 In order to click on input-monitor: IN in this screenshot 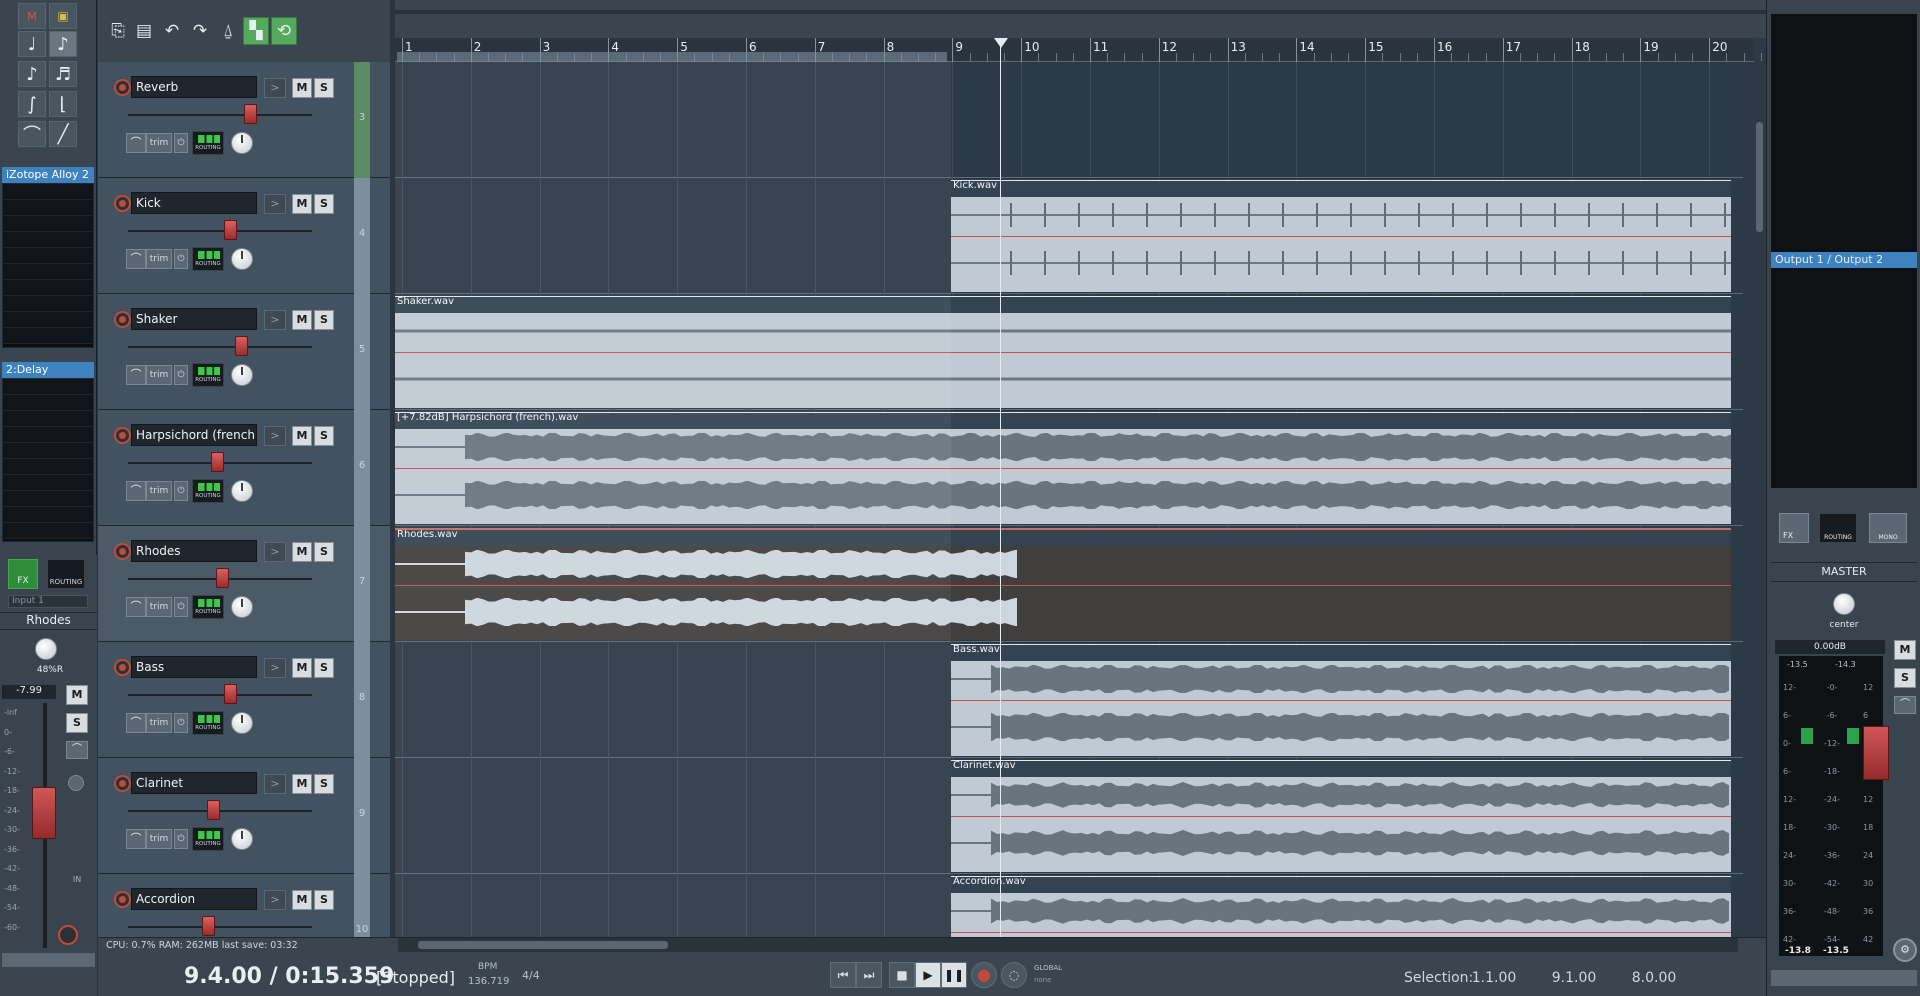, I will do `click(77, 886)`.